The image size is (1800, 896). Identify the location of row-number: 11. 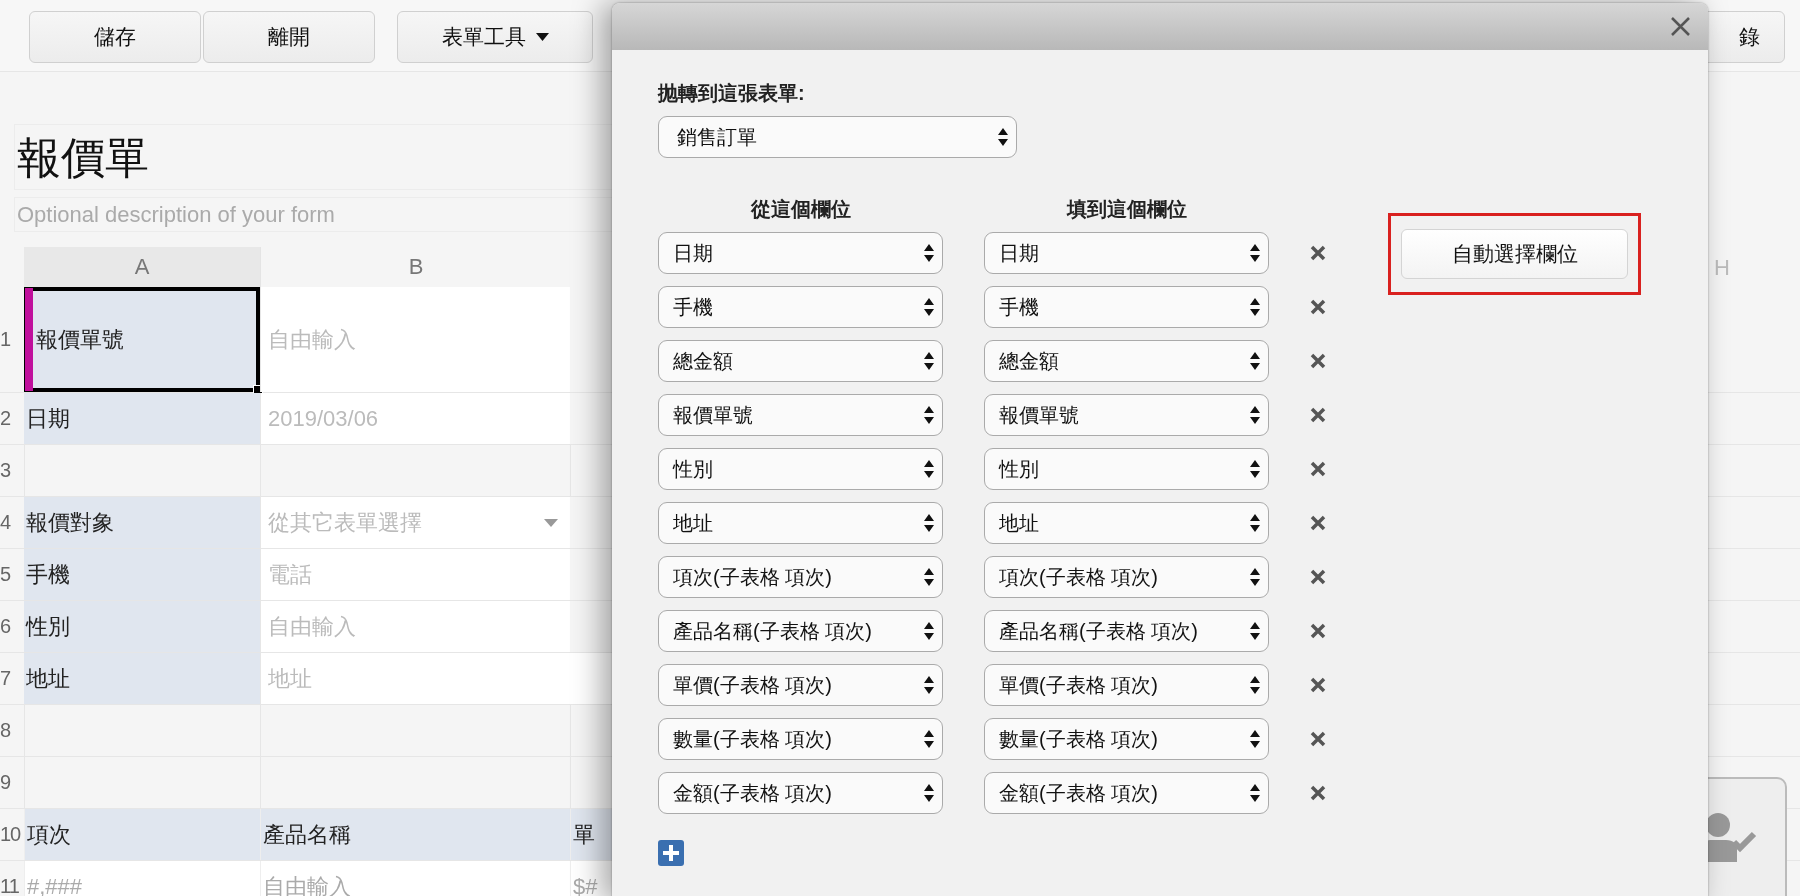
(10, 885).